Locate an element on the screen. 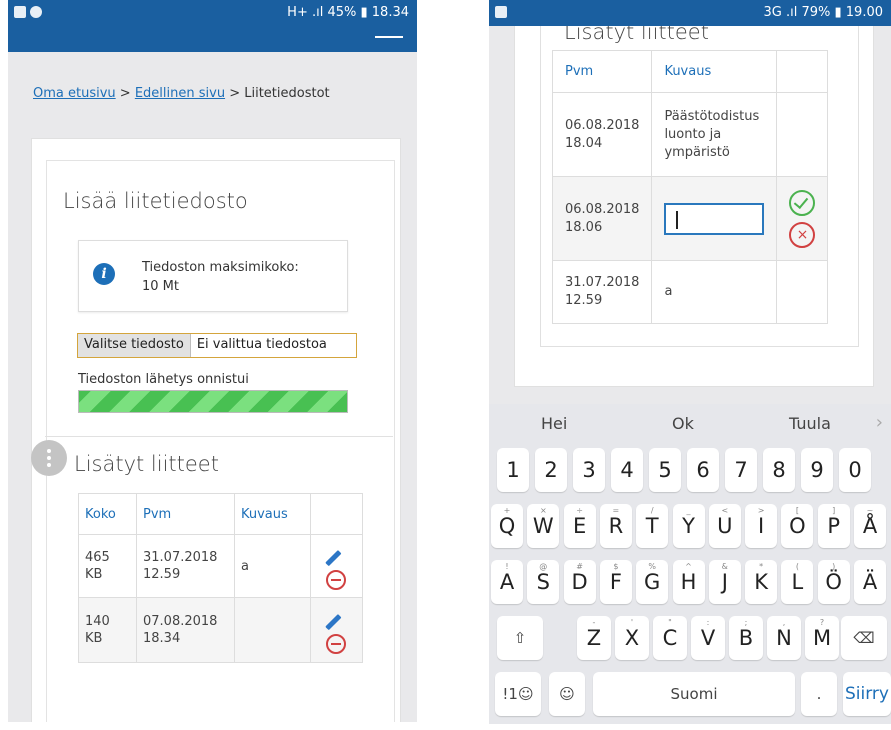 This screenshot has height=730, width=891. key-g: % G is located at coordinates (652, 582).